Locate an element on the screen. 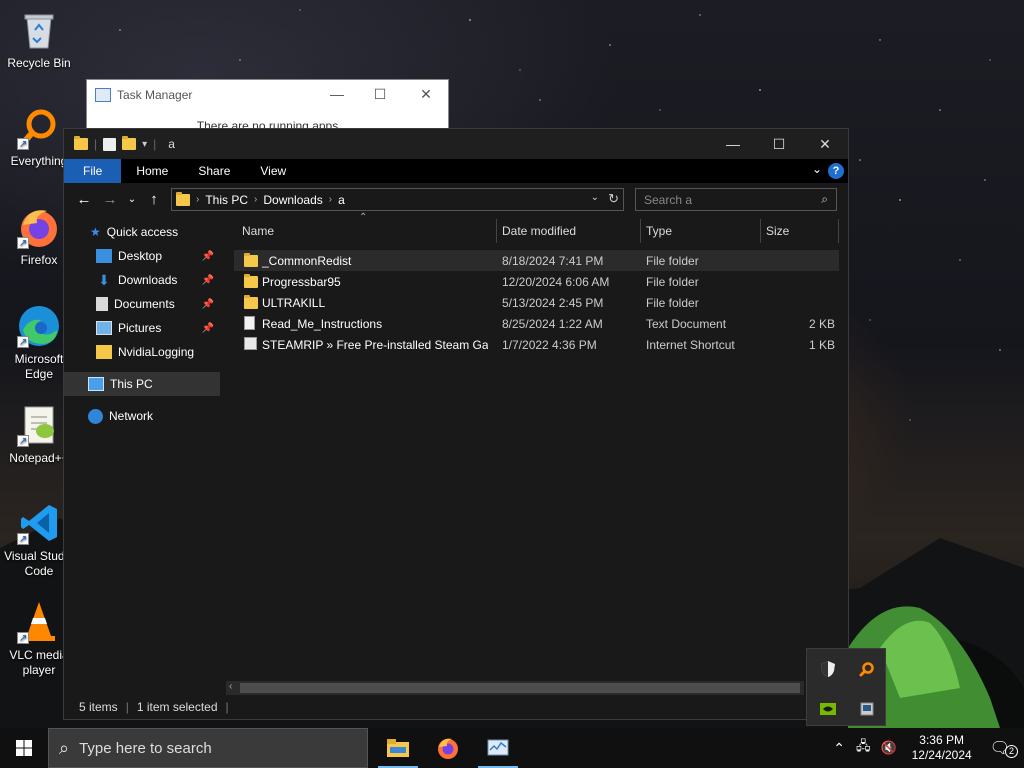 This screenshot has width=1024, height=768. horizontal-scrollbar: ‹ is located at coordinates (515, 688).